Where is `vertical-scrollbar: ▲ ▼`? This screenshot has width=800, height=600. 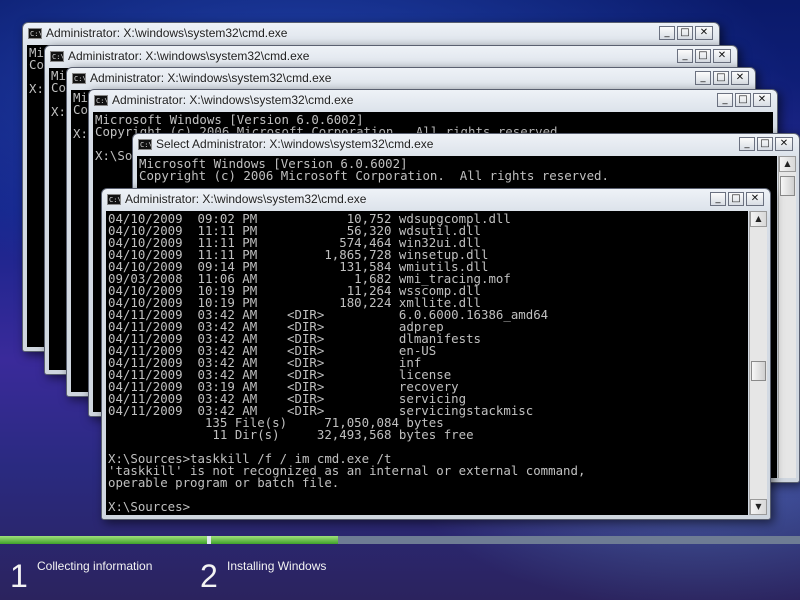
vertical-scrollbar: ▲ ▼ is located at coordinates (758, 363).